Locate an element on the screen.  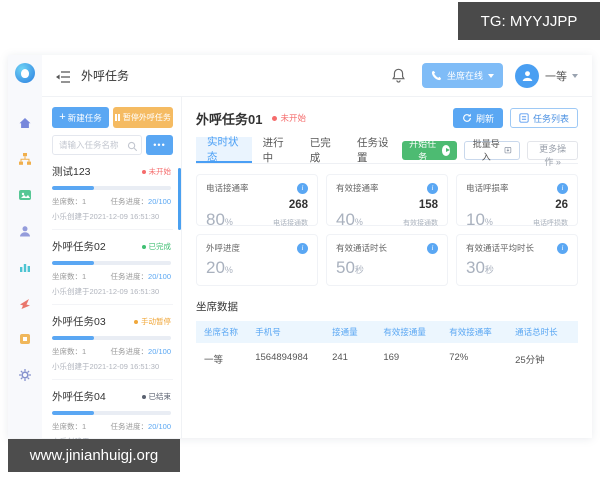
start-task-button: 开始任务 is located at coordinates (429, 150).